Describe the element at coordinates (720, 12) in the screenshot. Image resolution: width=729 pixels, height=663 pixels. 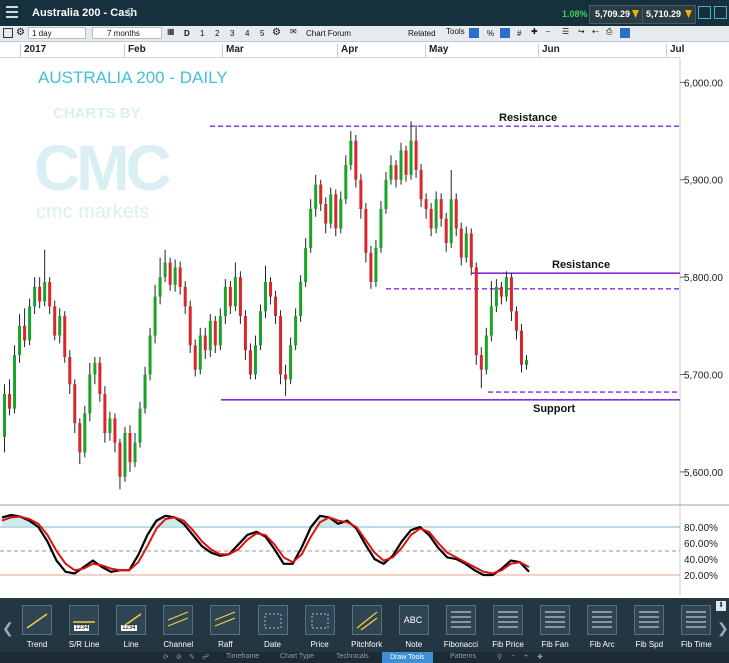
I see `close-icon` at that location.